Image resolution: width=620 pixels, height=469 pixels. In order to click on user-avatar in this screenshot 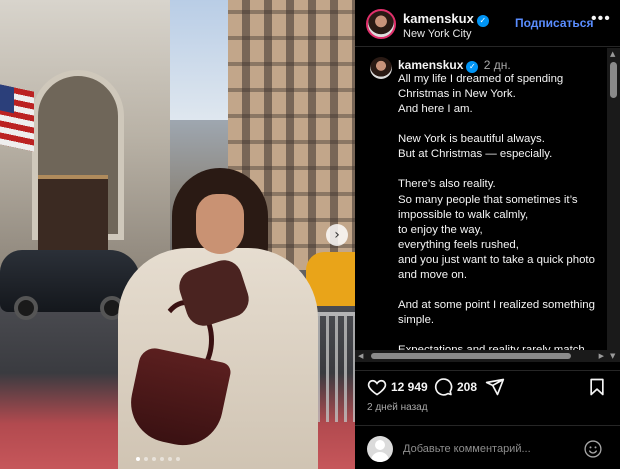, I will do `click(380, 449)`.